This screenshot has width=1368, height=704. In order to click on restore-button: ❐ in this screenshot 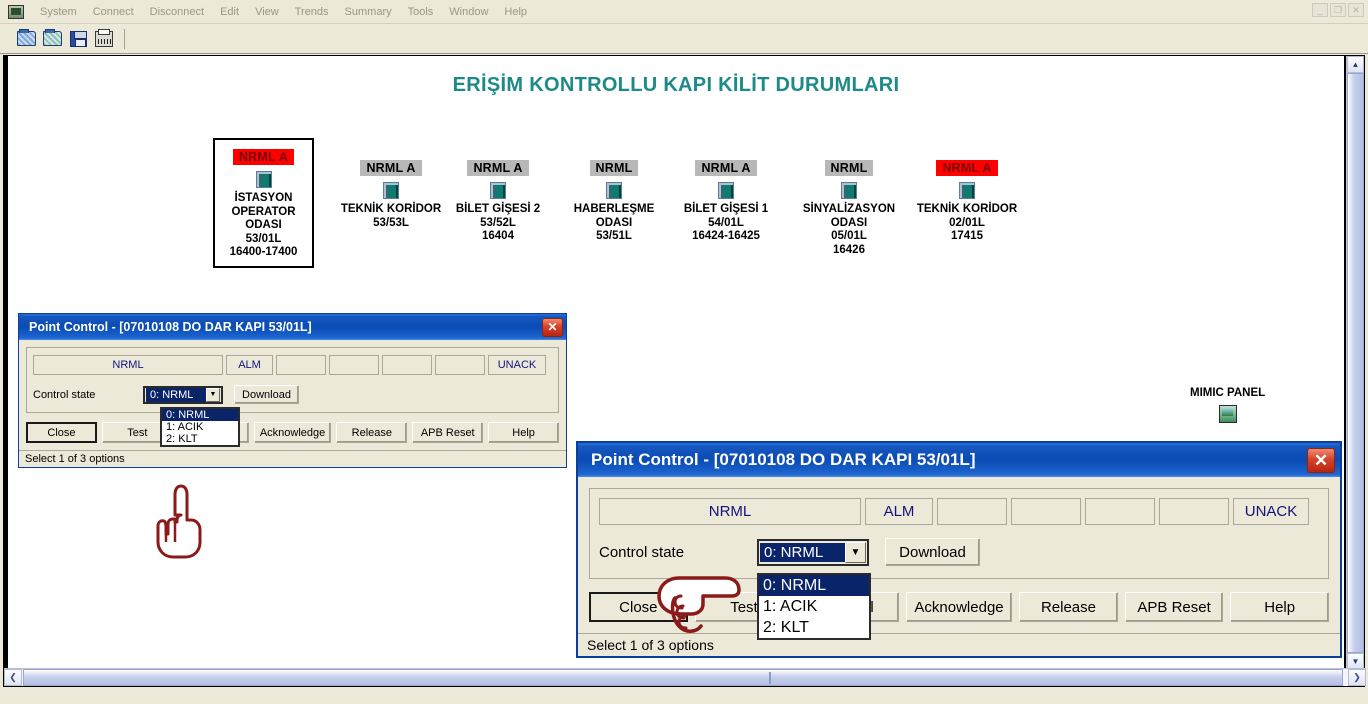, I will do `click(1338, 10)`.